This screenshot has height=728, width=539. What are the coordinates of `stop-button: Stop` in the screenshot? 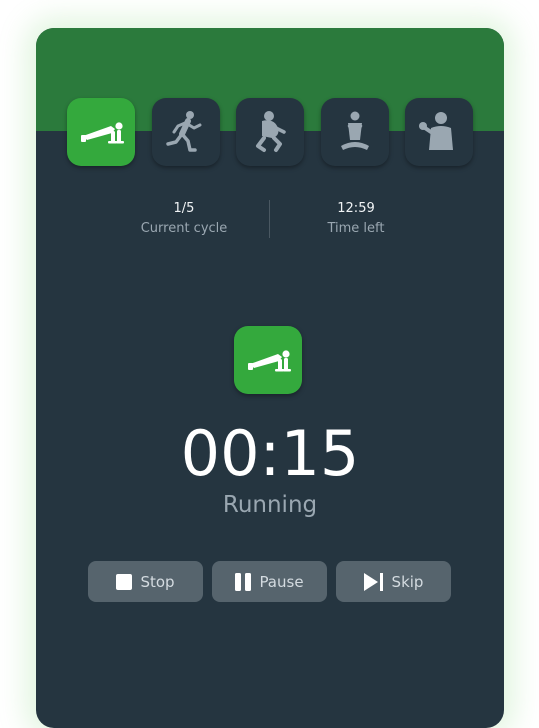 It's located at (145, 581).